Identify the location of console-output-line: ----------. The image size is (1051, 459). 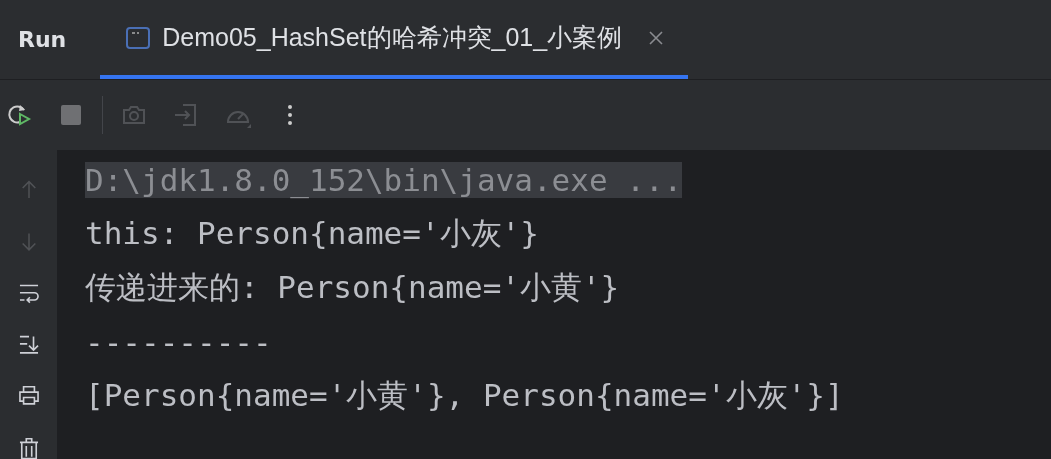
(178, 342).